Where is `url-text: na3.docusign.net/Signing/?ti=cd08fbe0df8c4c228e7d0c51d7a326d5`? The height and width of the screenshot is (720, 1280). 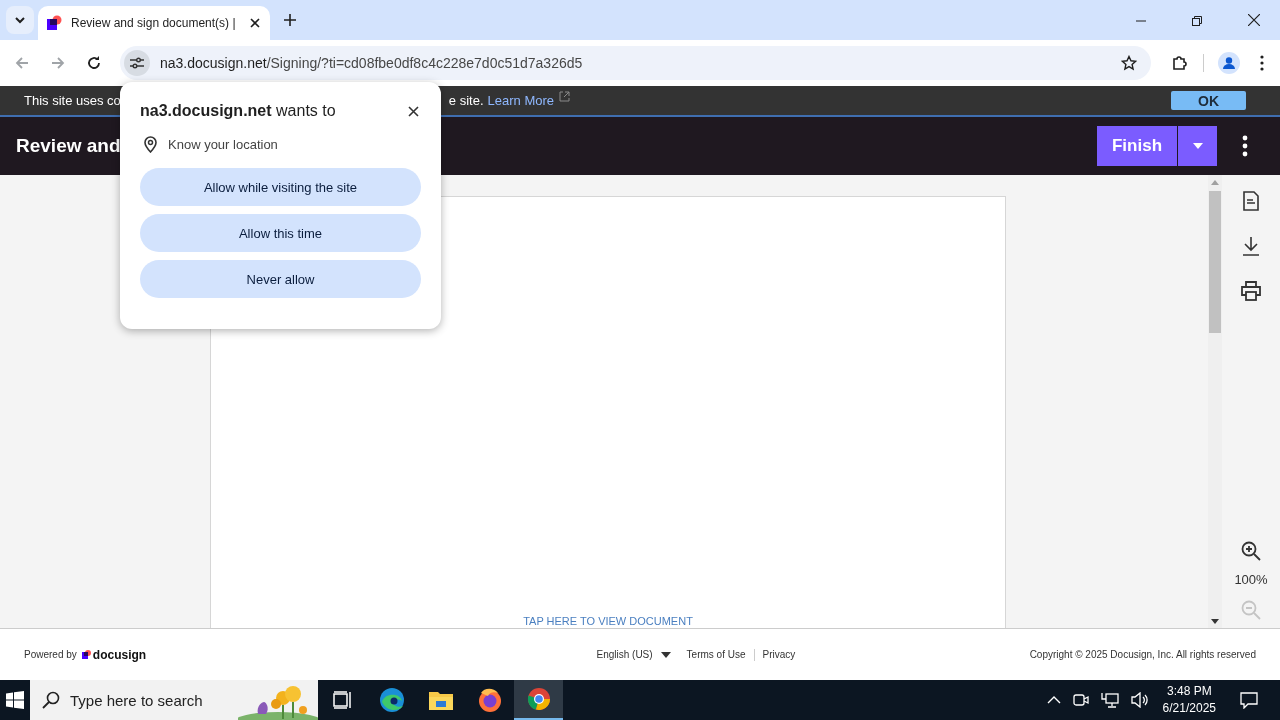 url-text: na3.docusign.net/Signing/?ti=cd08fbe0df8c4c228e7d0c51d7a326d5 is located at coordinates (371, 63).